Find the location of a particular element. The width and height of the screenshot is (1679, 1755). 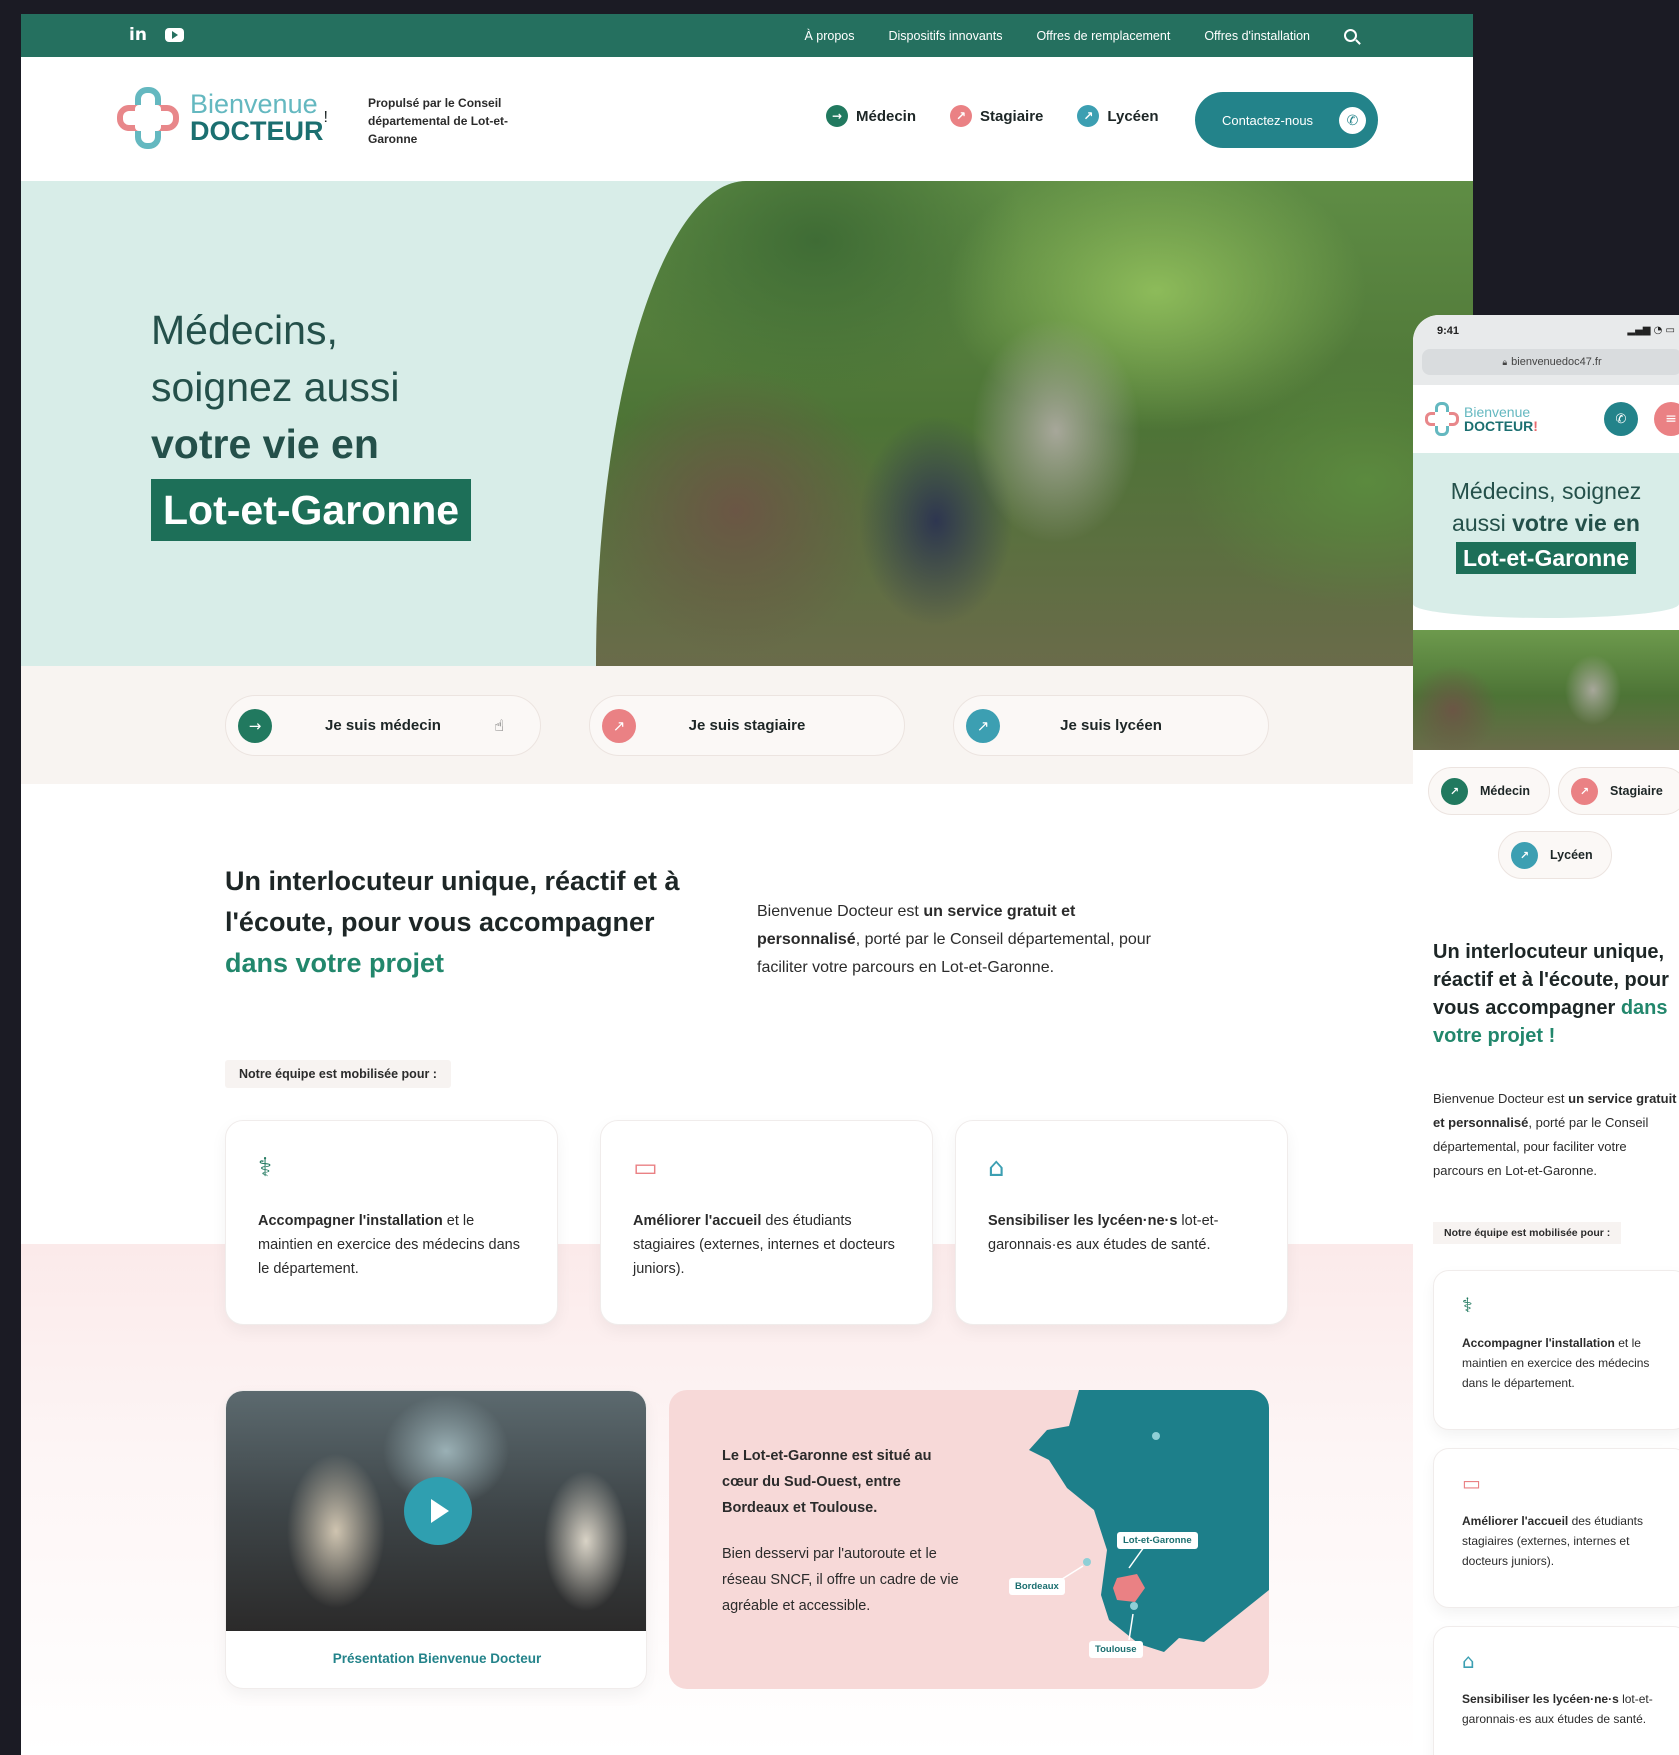

linkedin-icon: in is located at coordinates (138, 35).